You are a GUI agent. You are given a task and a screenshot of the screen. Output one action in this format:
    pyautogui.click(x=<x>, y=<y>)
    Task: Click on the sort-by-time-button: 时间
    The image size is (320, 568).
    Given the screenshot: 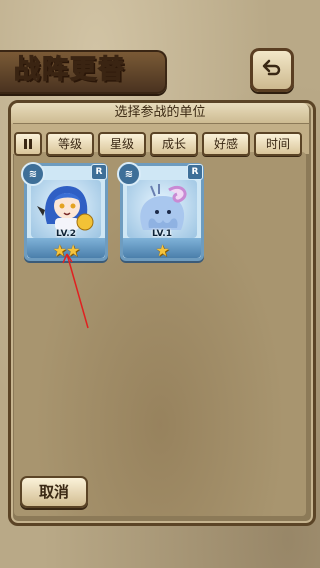 What is the action you would take?
    pyautogui.click(x=278, y=144)
    